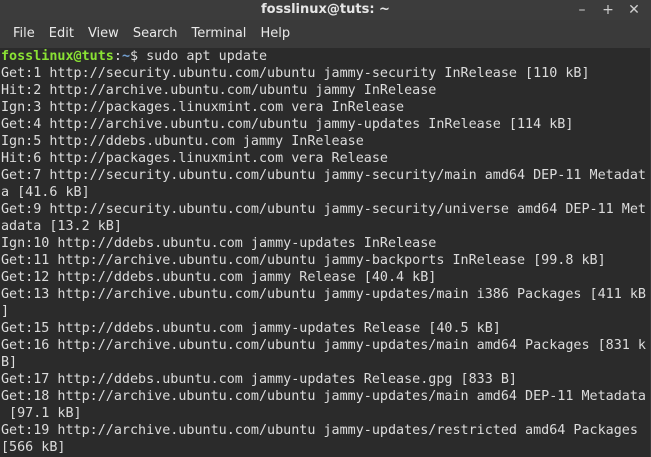 The height and width of the screenshot is (457, 651). I want to click on menu-file: File, so click(24, 34).